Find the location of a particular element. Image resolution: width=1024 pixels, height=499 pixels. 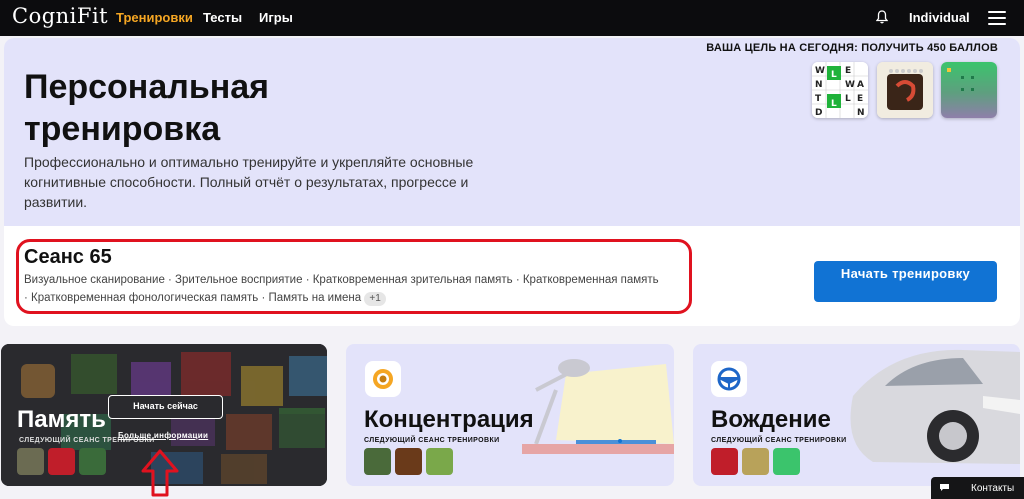

category-card-driving: Вождение СЛЕДУЮЩИЙ СЕАНС ТРЕНИРОВКИ is located at coordinates (856, 415).